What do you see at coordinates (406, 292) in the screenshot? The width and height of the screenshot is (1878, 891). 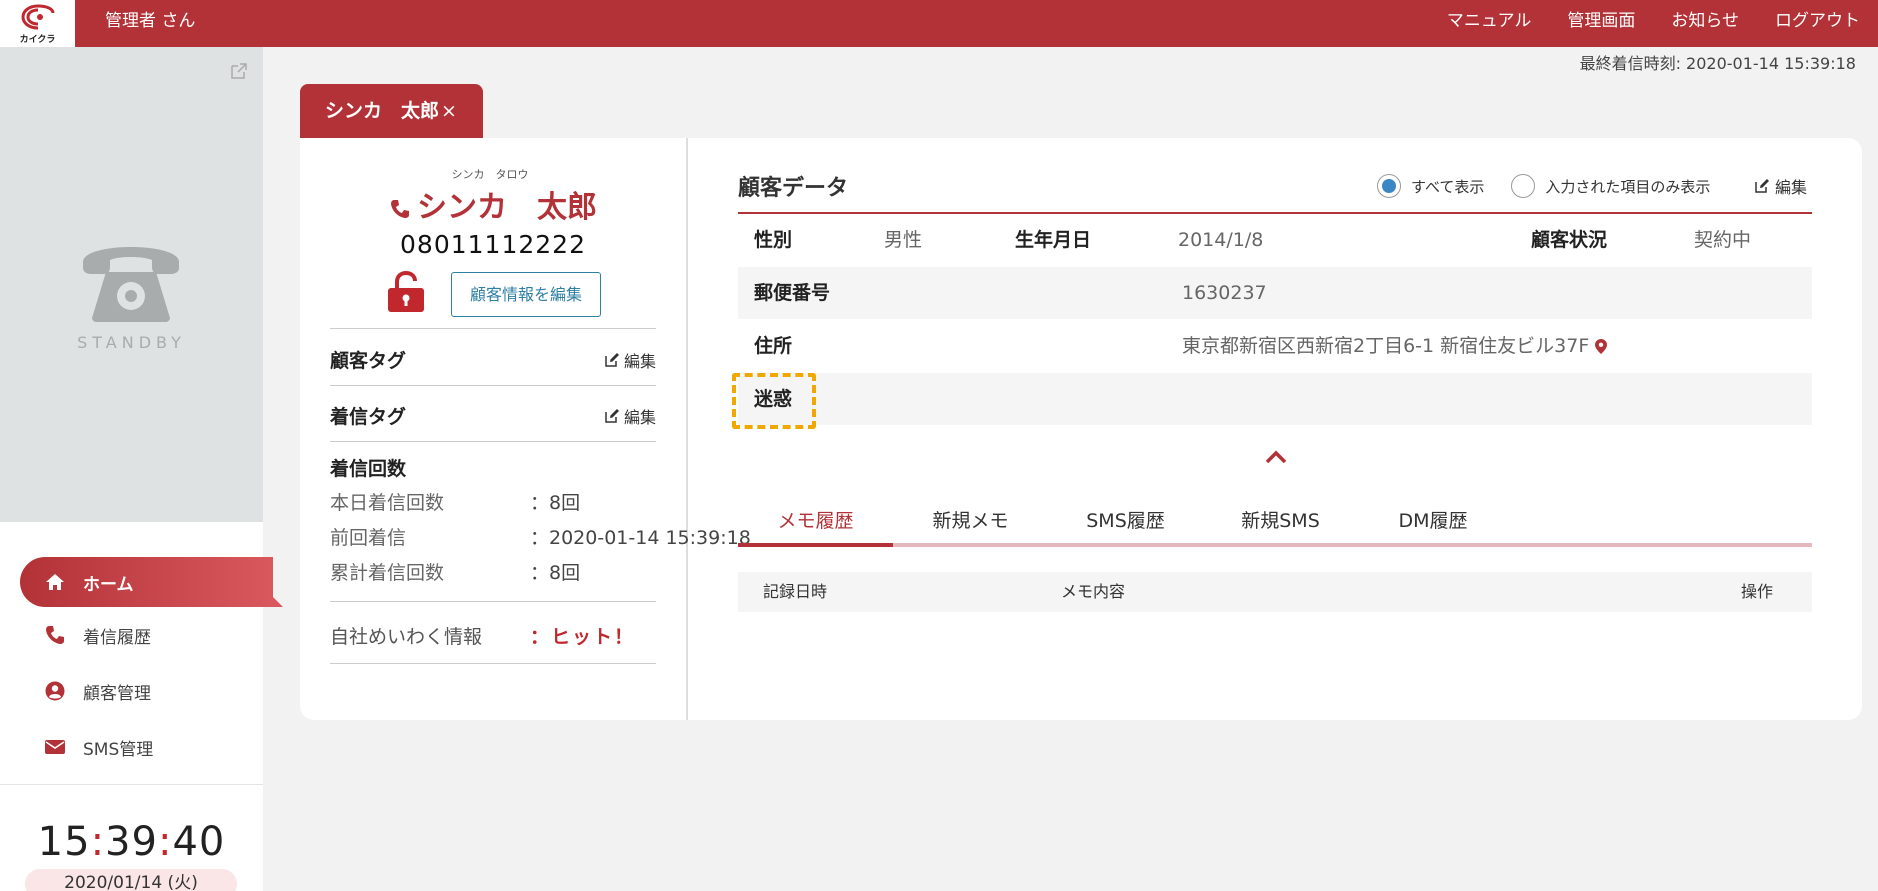 I see `unlock-icon` at bounding box center [406, 292].